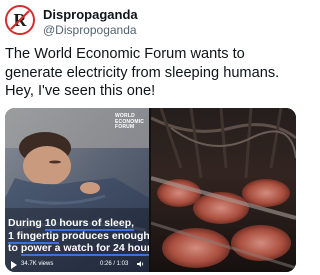 The width and height of the screenshot is (320, 275). I want to click on wef-logo: WORLD ECONOMIC FORUM, so click(130, 121).